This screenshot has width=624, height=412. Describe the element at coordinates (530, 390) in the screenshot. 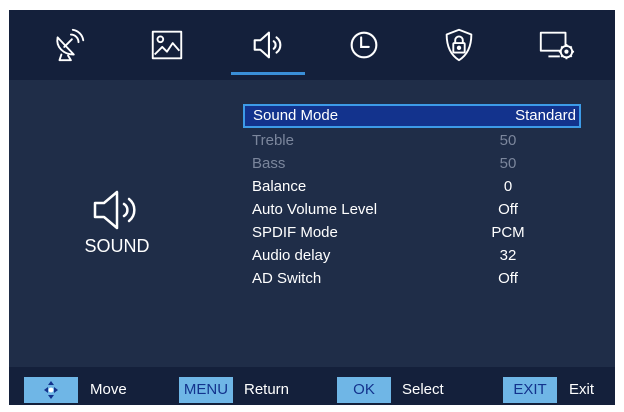

I see `exit-key: EXIT` at that location.